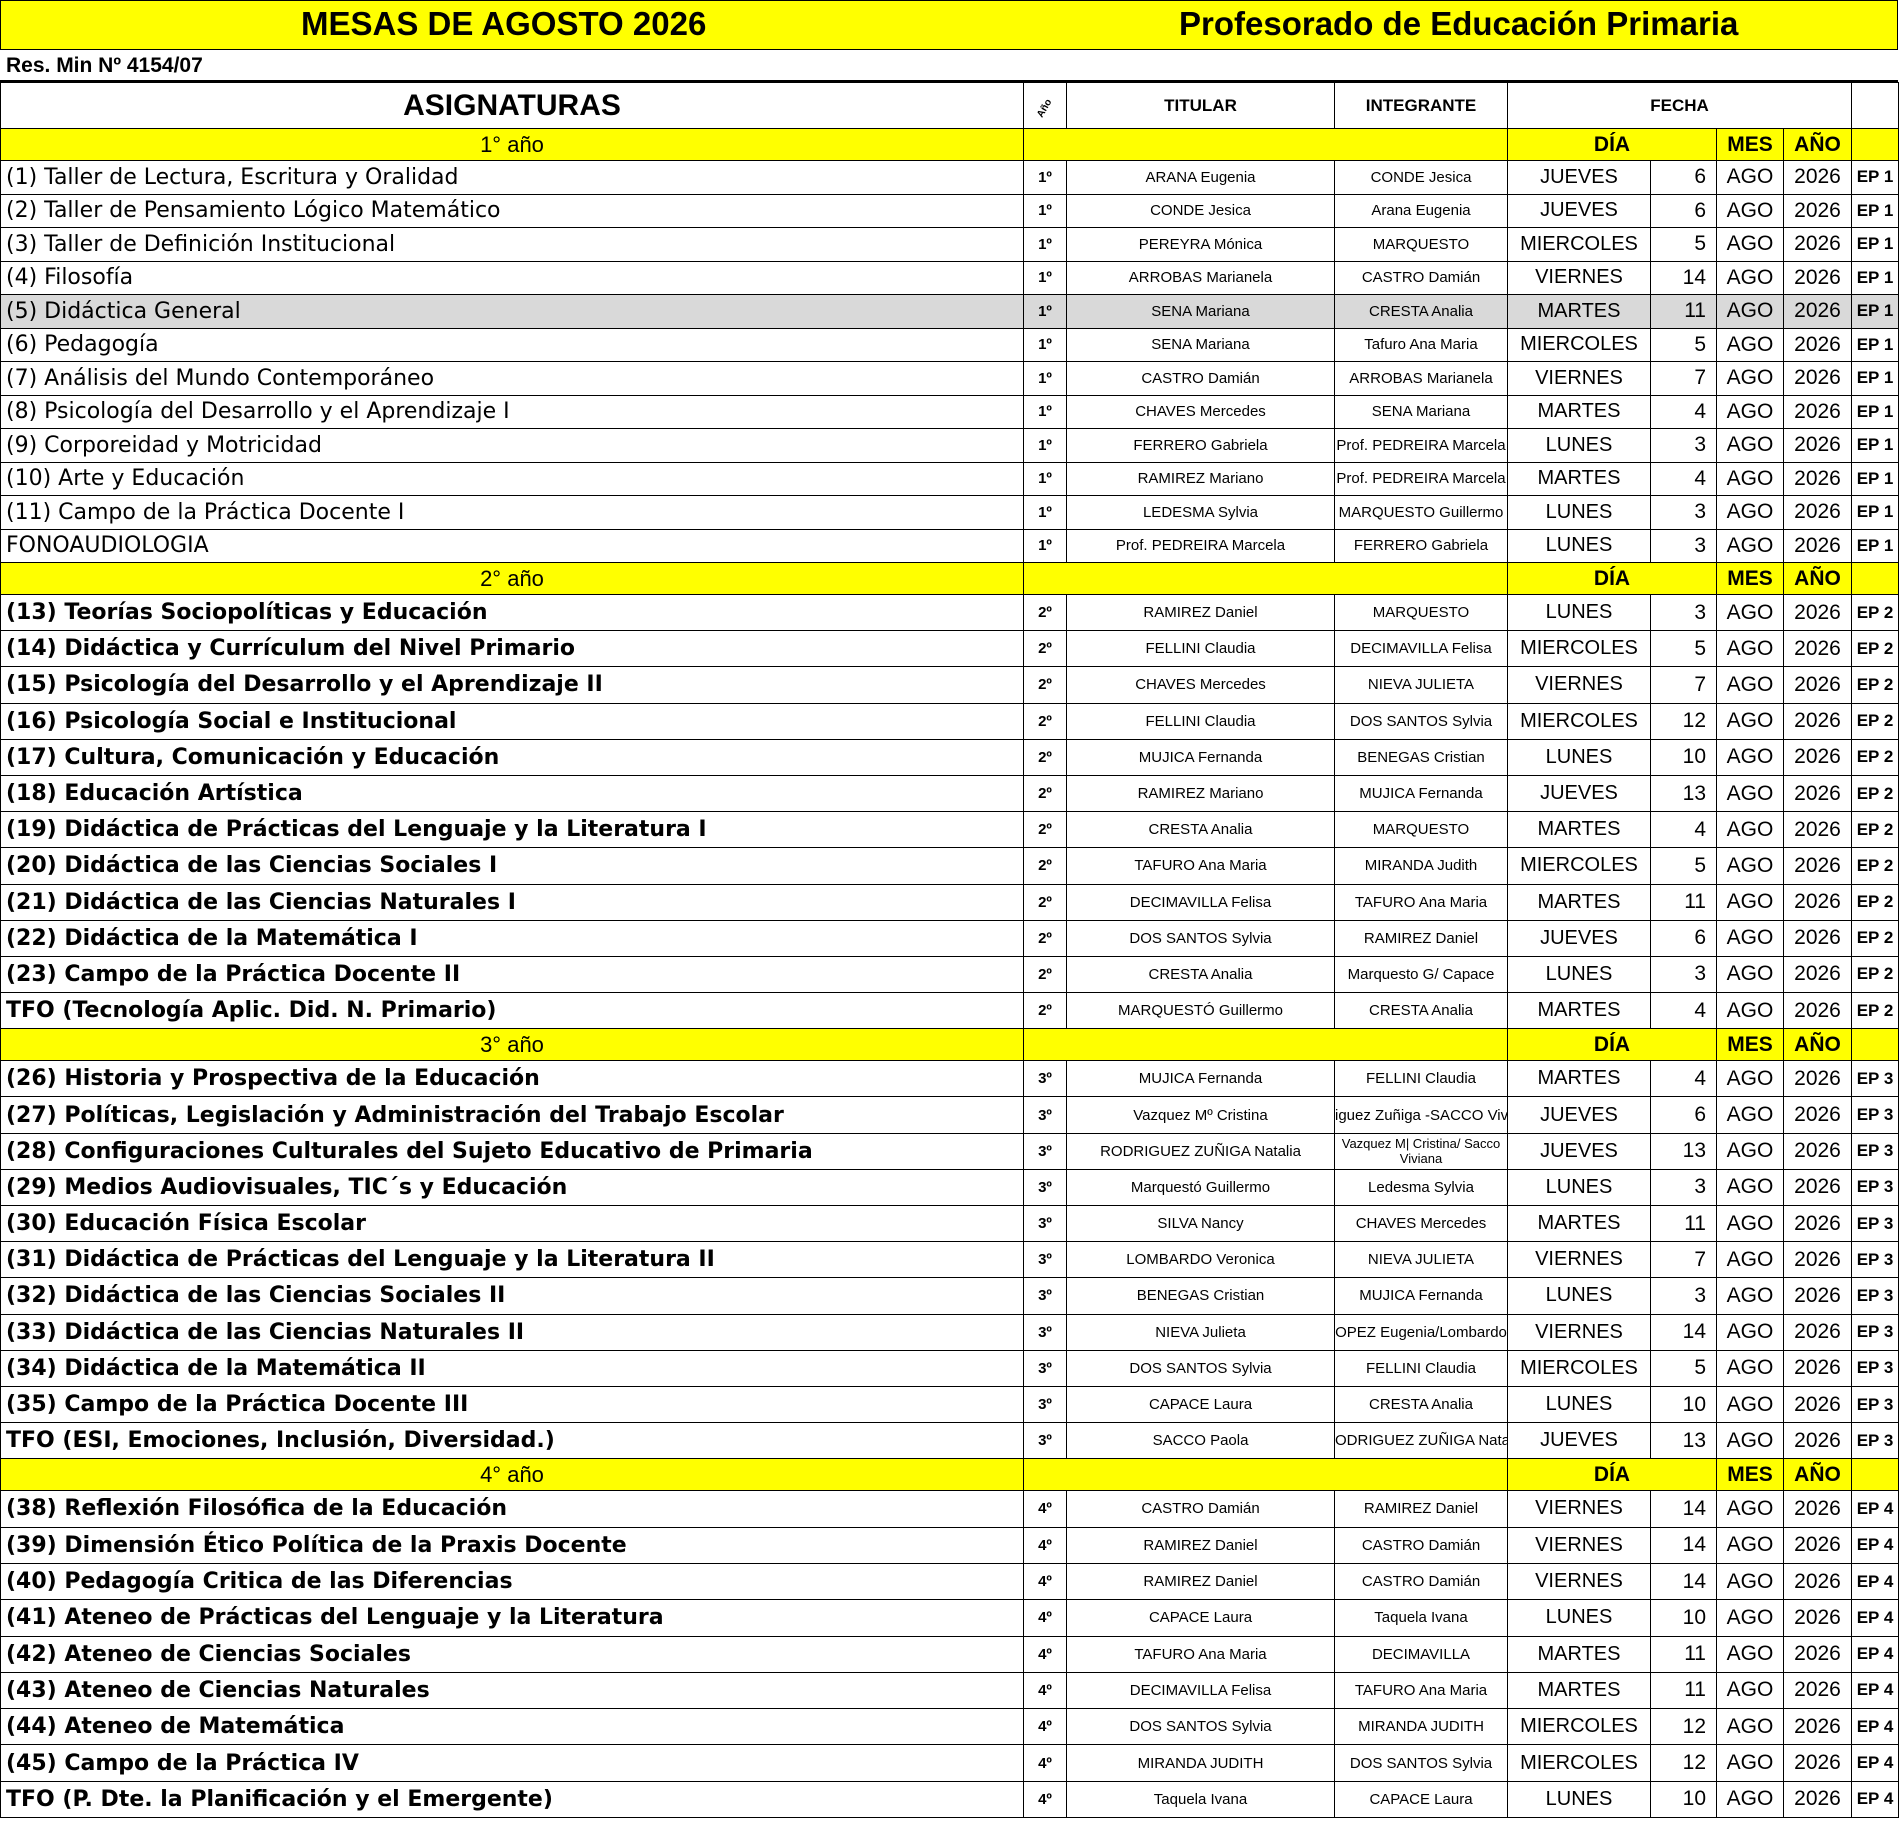  I want to click on titular-name: RAMIREZ Mariano, so click(1200, 793).